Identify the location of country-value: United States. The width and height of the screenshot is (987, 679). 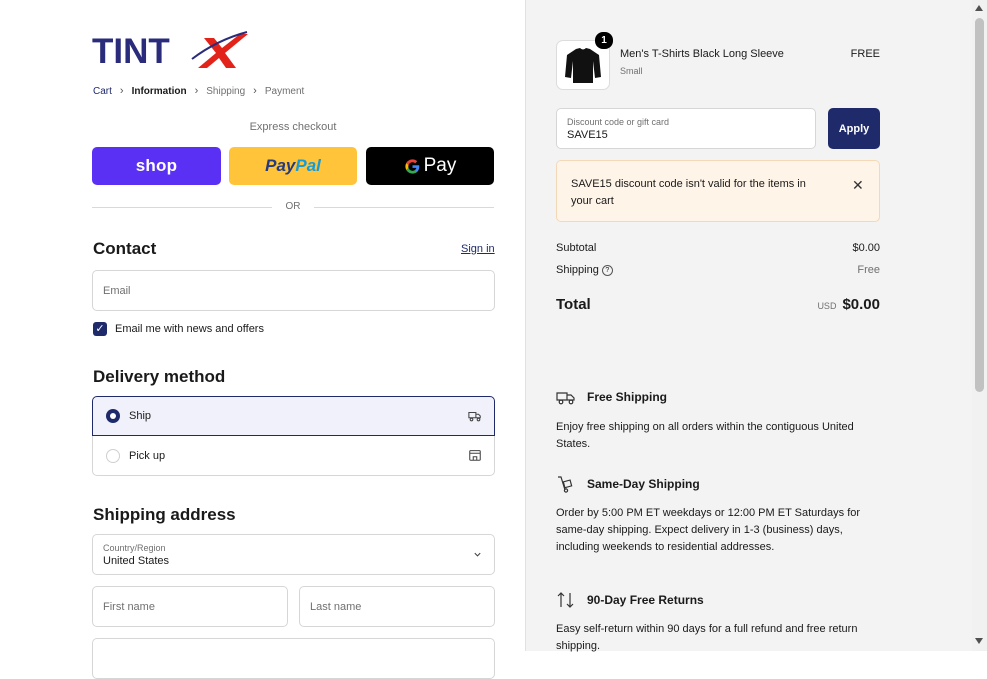
(136, 561).